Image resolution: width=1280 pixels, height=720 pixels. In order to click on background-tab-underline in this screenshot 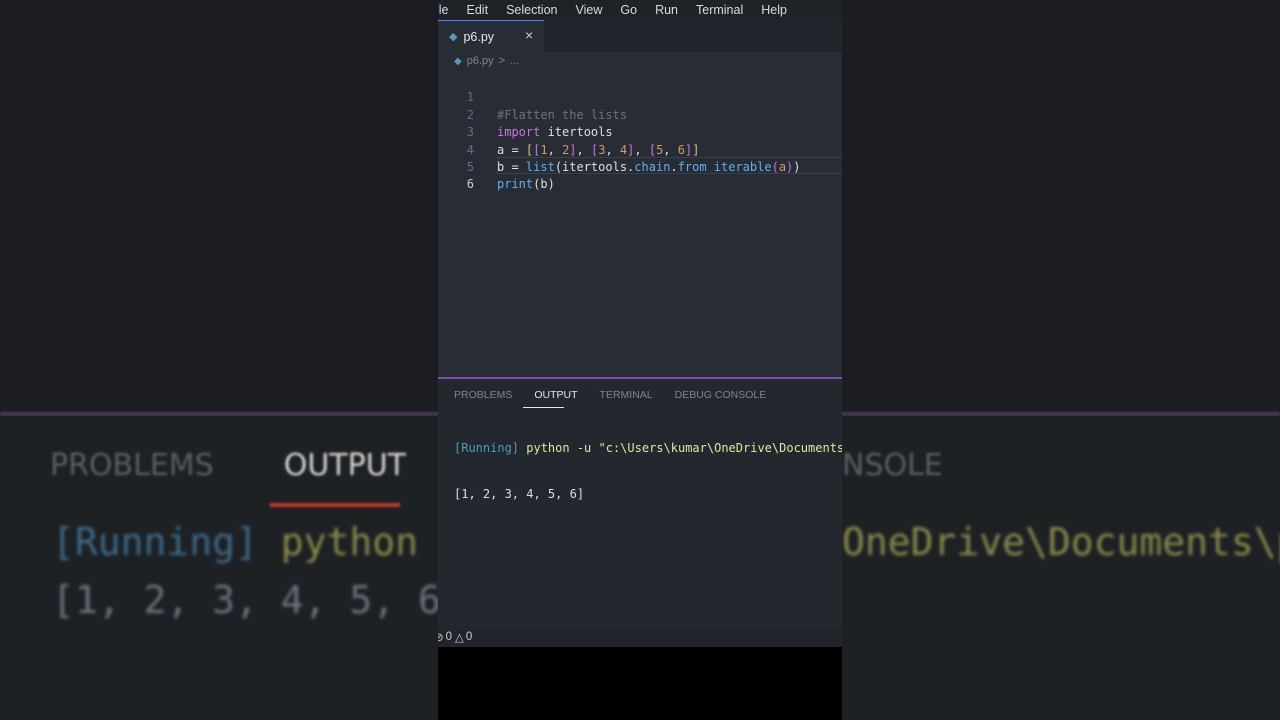, I will do `click(335, 505)`.